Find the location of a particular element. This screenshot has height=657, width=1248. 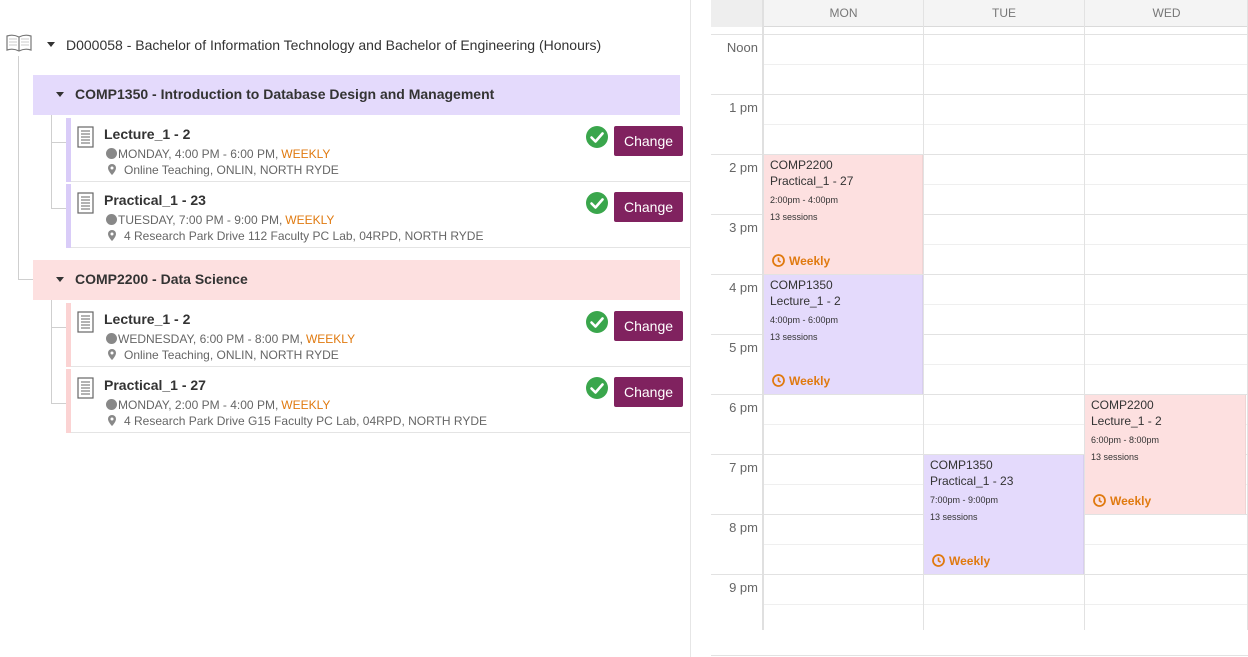

day-header-mon: MON is located at coordinates (843, 13).